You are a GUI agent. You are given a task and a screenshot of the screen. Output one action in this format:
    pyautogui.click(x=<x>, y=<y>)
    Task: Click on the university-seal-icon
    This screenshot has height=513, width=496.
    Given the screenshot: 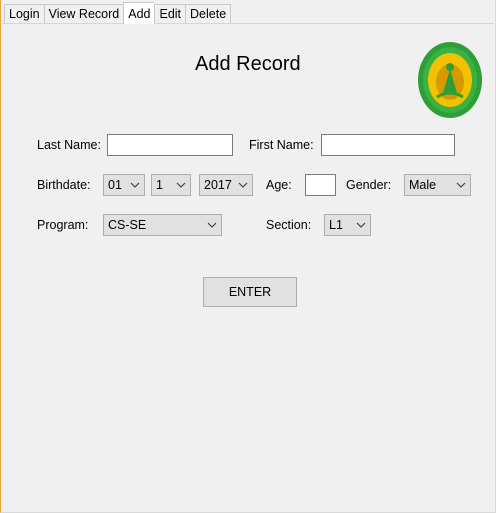 What is the action you would take?
    pyautogui.click(x=450, y=80)
    